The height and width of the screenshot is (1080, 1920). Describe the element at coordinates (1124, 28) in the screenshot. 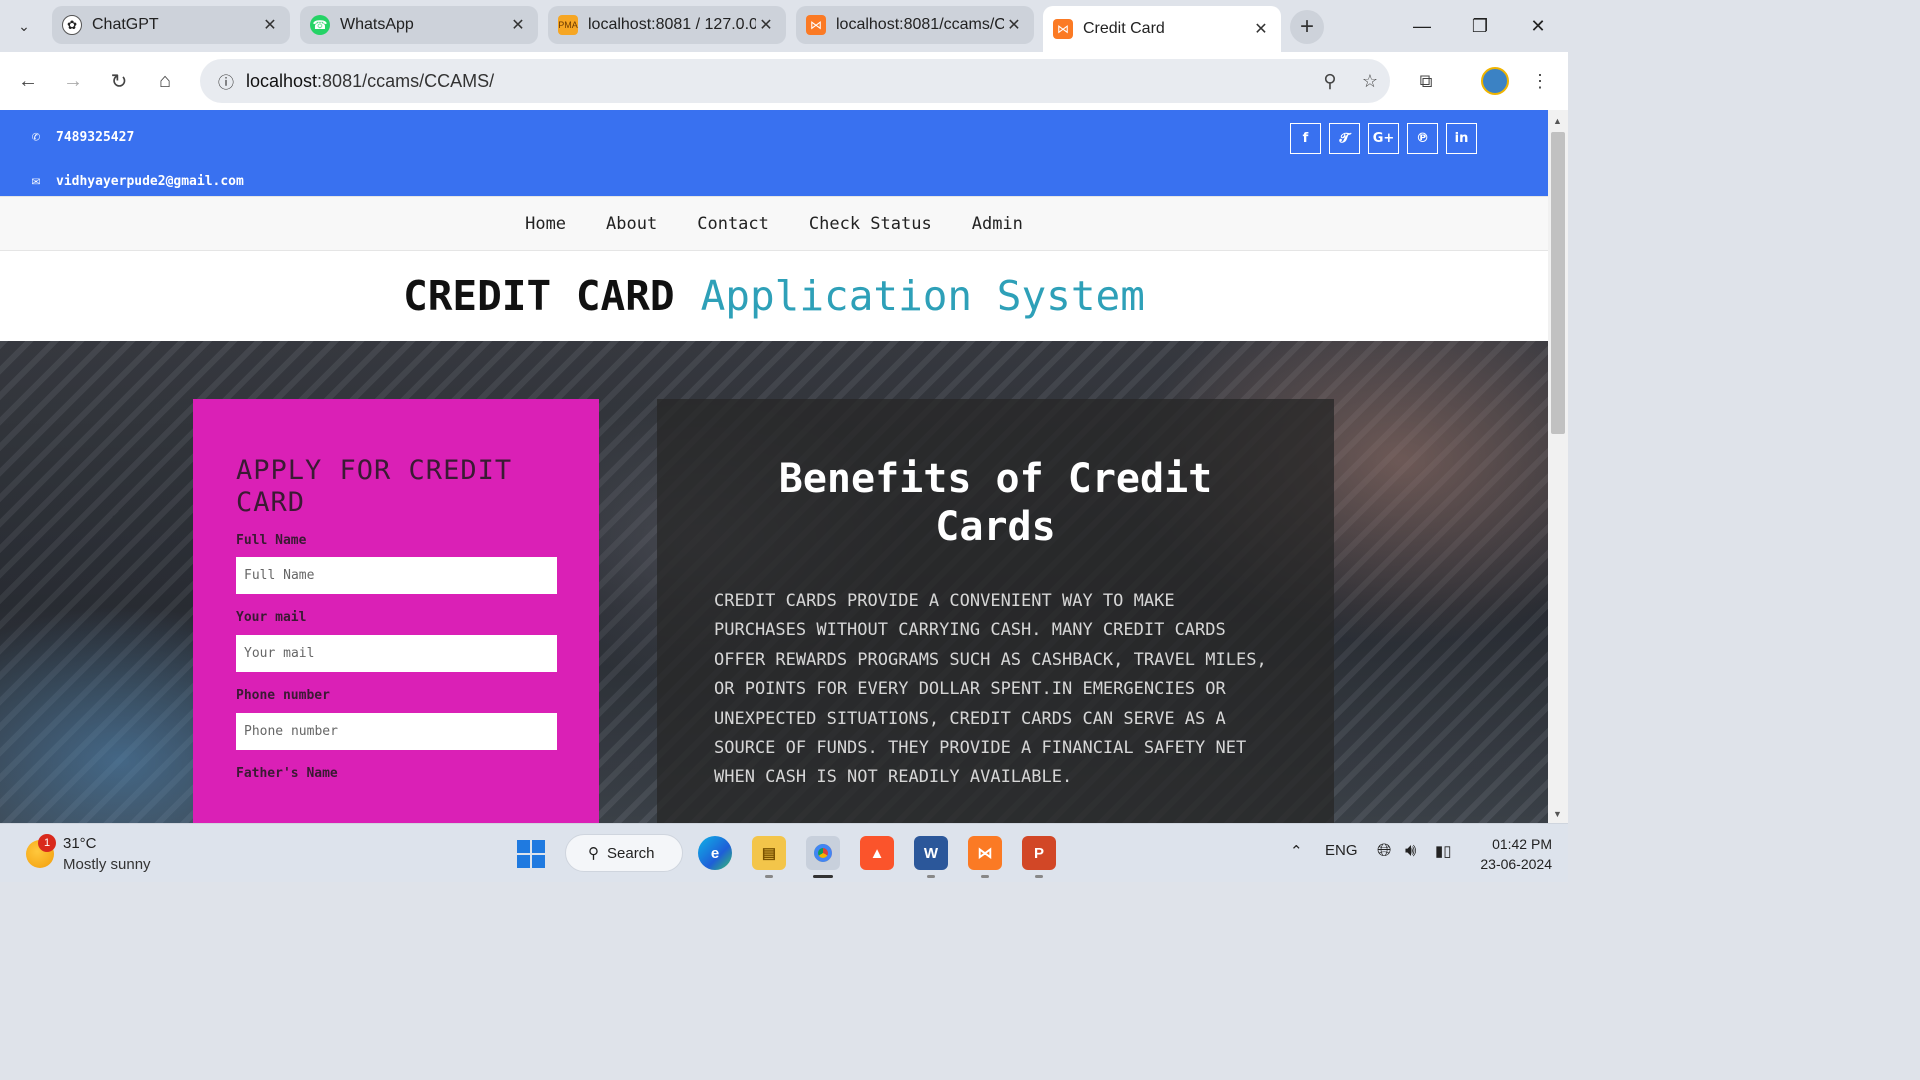

I see `tab-title: Credit Card` at that location.